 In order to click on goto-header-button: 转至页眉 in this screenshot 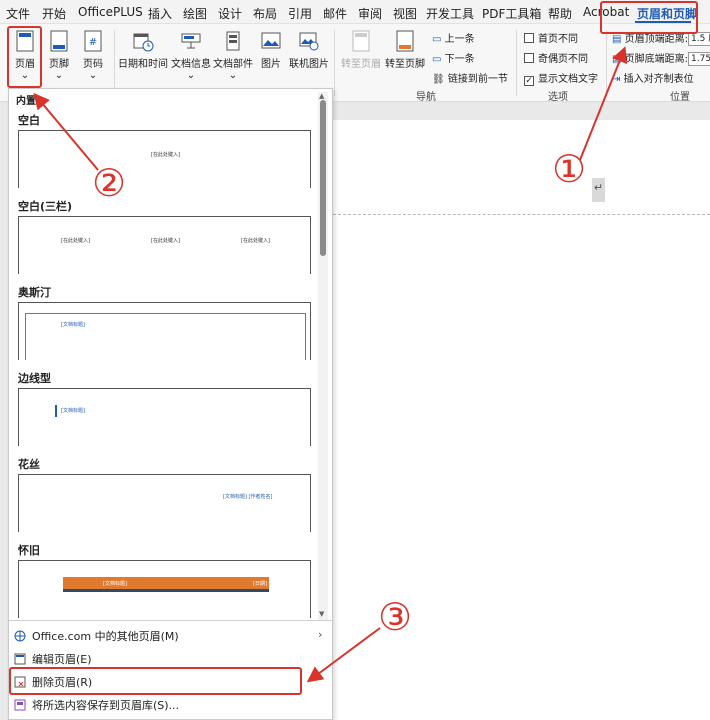, I will do `click(361, 50)`.